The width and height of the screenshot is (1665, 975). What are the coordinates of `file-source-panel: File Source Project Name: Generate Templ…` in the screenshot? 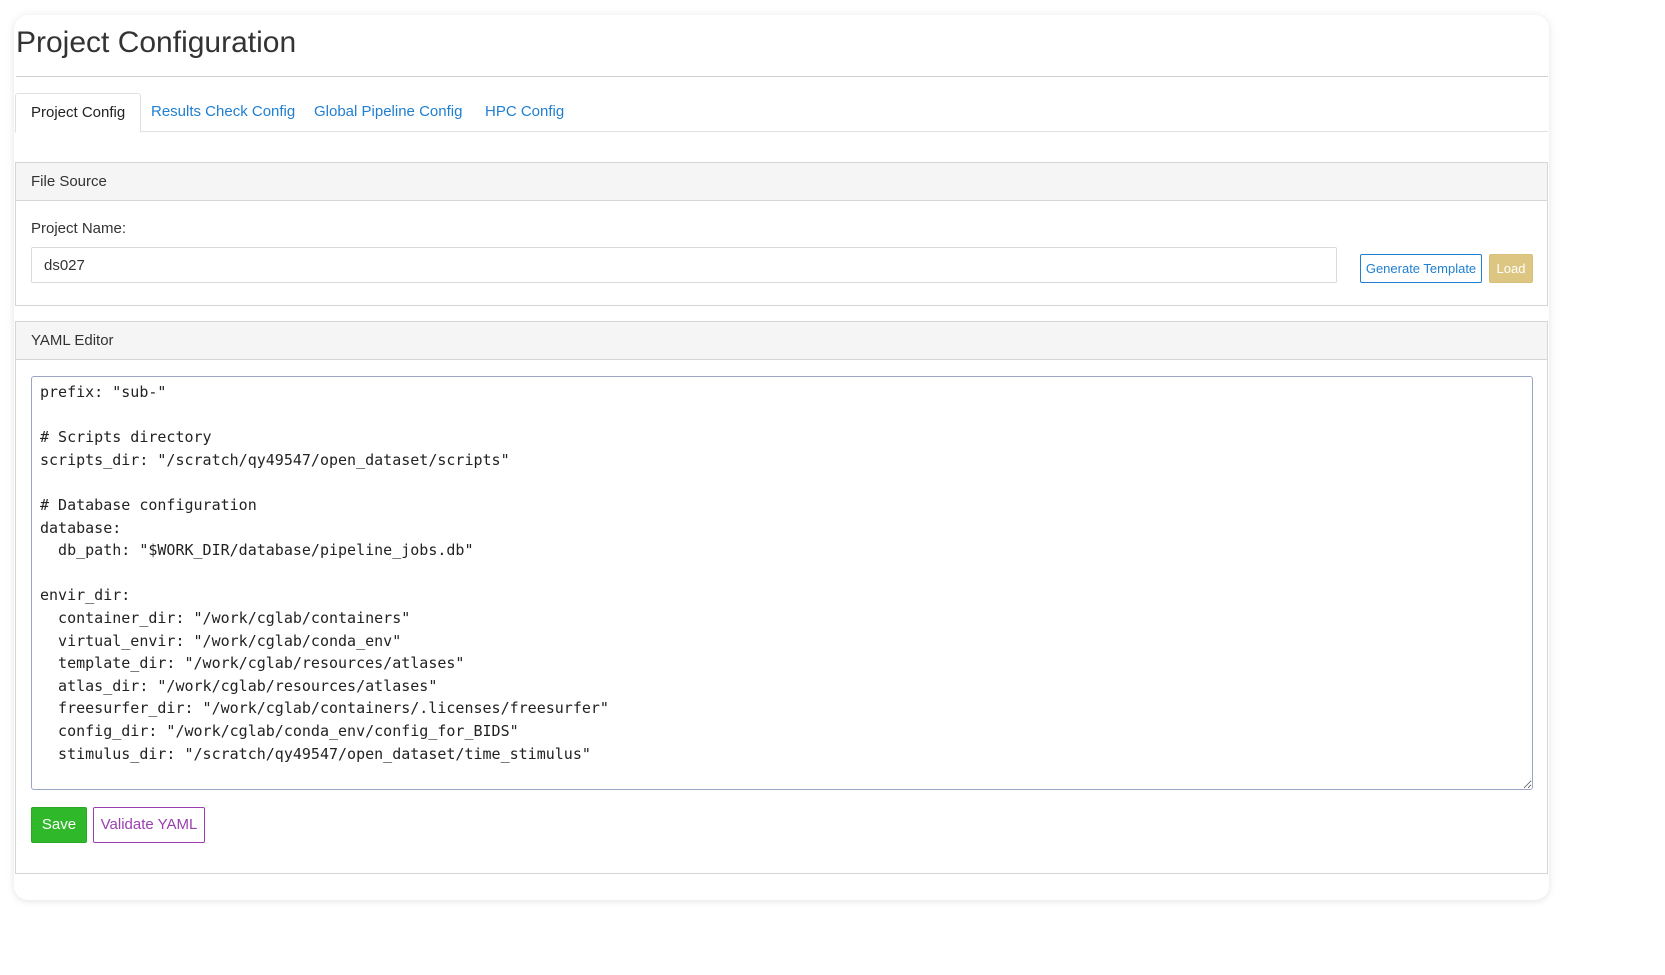 It's located at (781, 234).